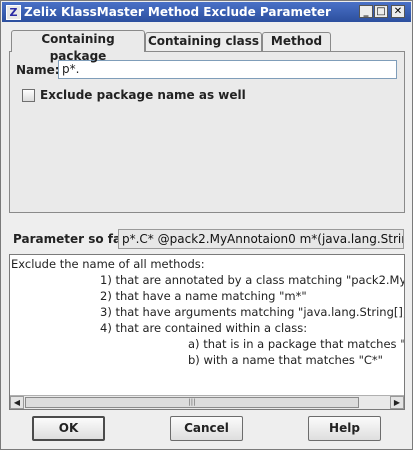 The width and height of the screenshot is (413, 450). What do you see at coordinates (203, 41) in the screenshot?
I see `tab-containing-class: Containing class` at bounding box center [203, 41].